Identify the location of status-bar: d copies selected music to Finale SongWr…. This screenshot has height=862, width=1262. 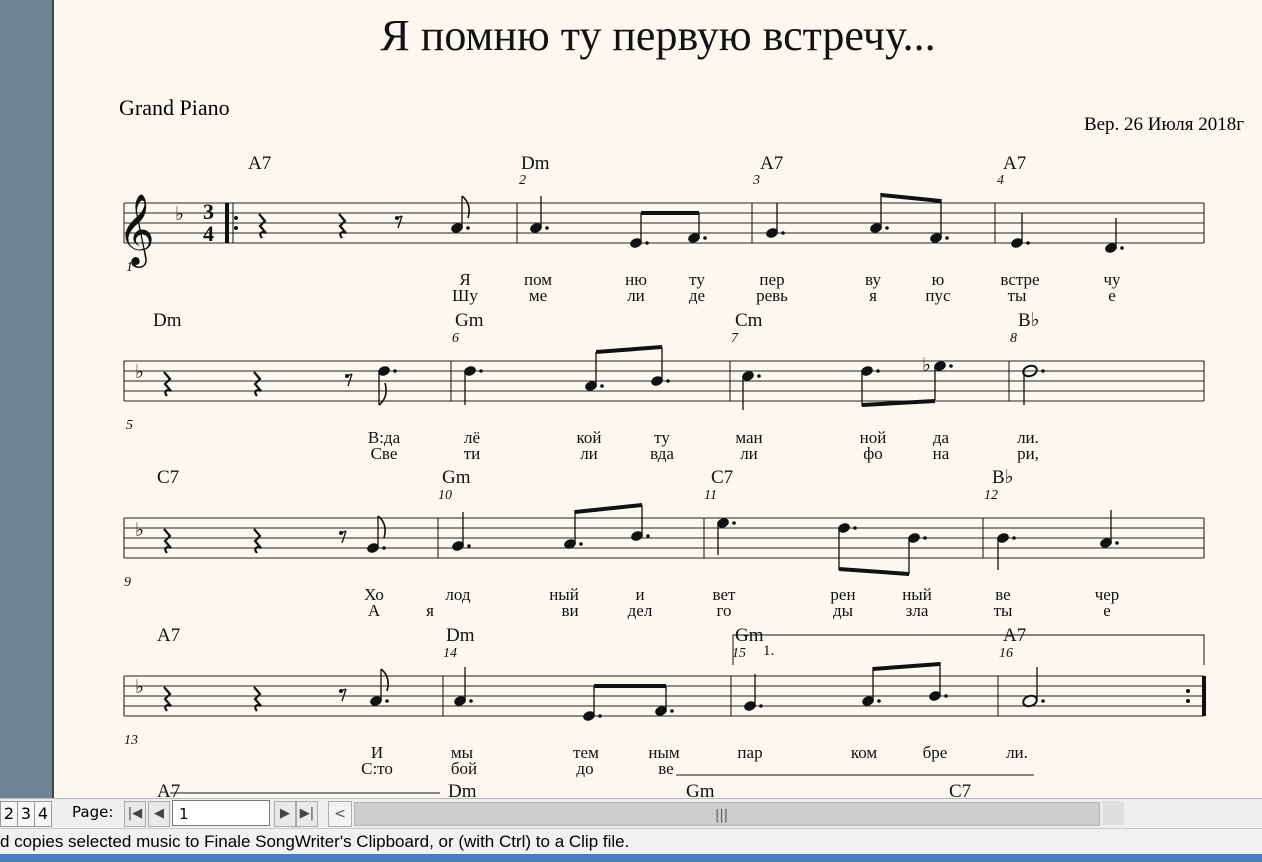
(631, 841).